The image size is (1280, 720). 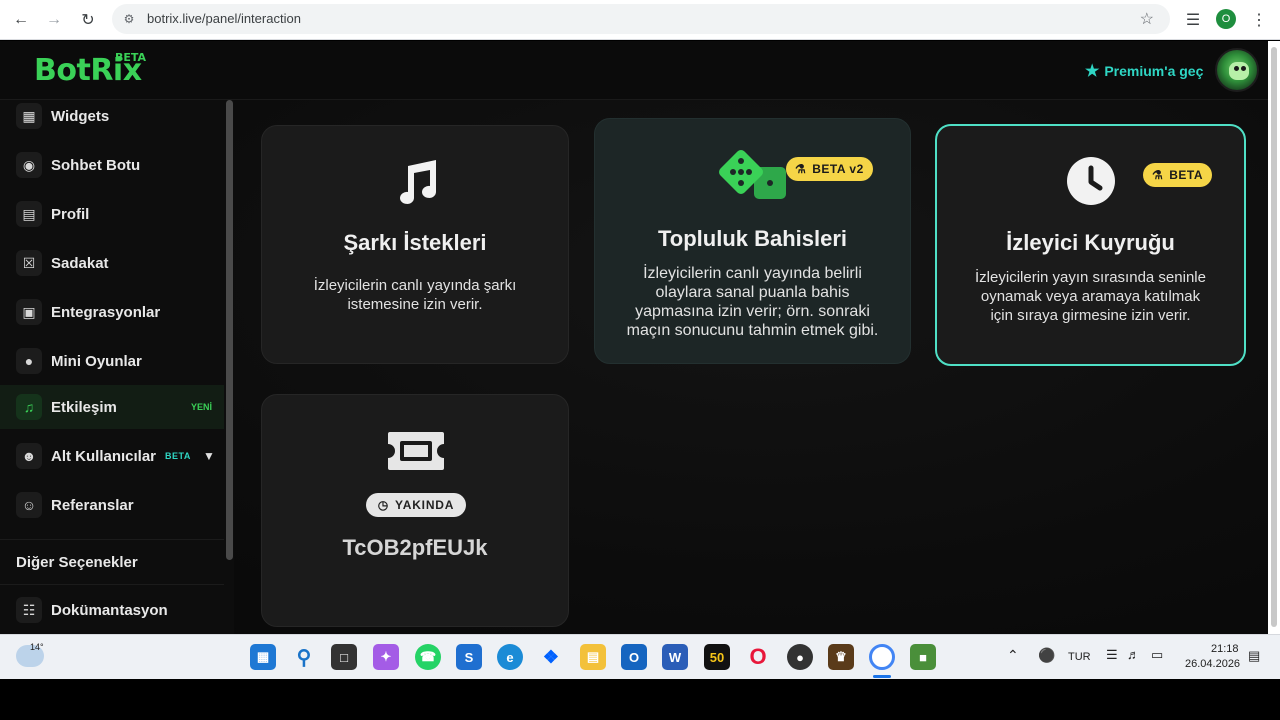 What do you see at coordinates (1226, 19) in the screenshot?
I see `profile-avatar: O` at bounding box center [1226, 19].